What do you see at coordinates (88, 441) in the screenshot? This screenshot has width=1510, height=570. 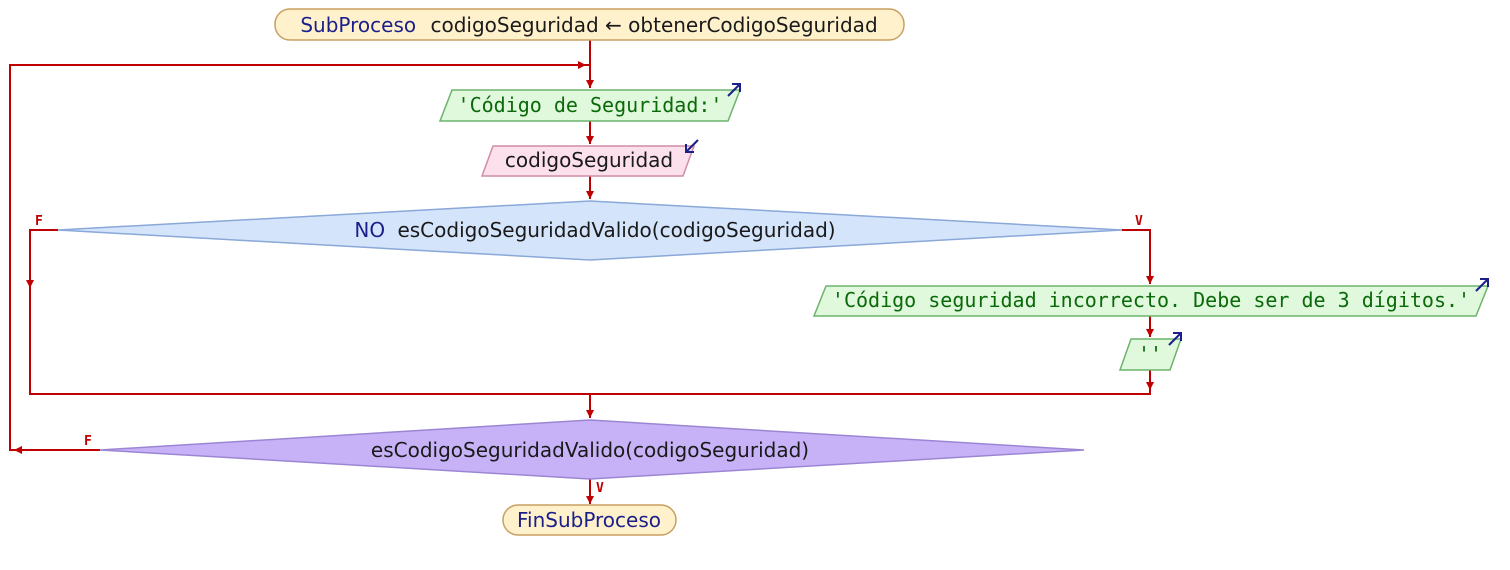 I see `loop-false-label: F` at bounding box center [88, 441].